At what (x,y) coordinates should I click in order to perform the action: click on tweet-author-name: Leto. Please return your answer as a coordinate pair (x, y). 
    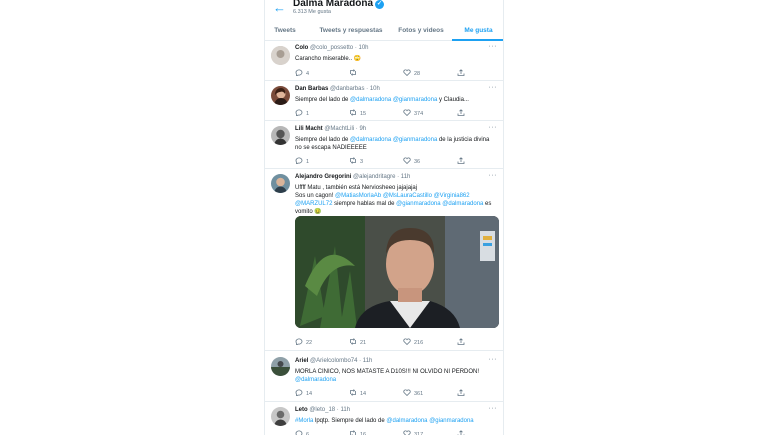
    Looking at the image, I should click on (301, 410).